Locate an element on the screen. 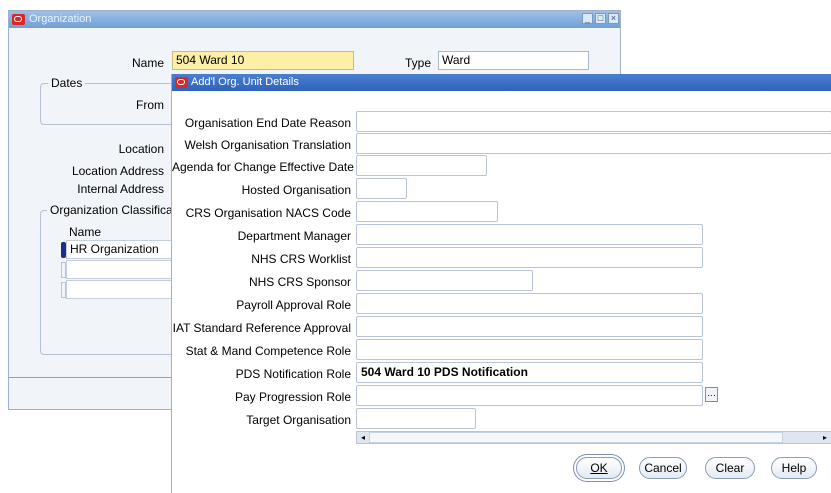 This screenshot has height=493, width=831. label-department-manager: Department Manager is located at coordinates (294, 236).